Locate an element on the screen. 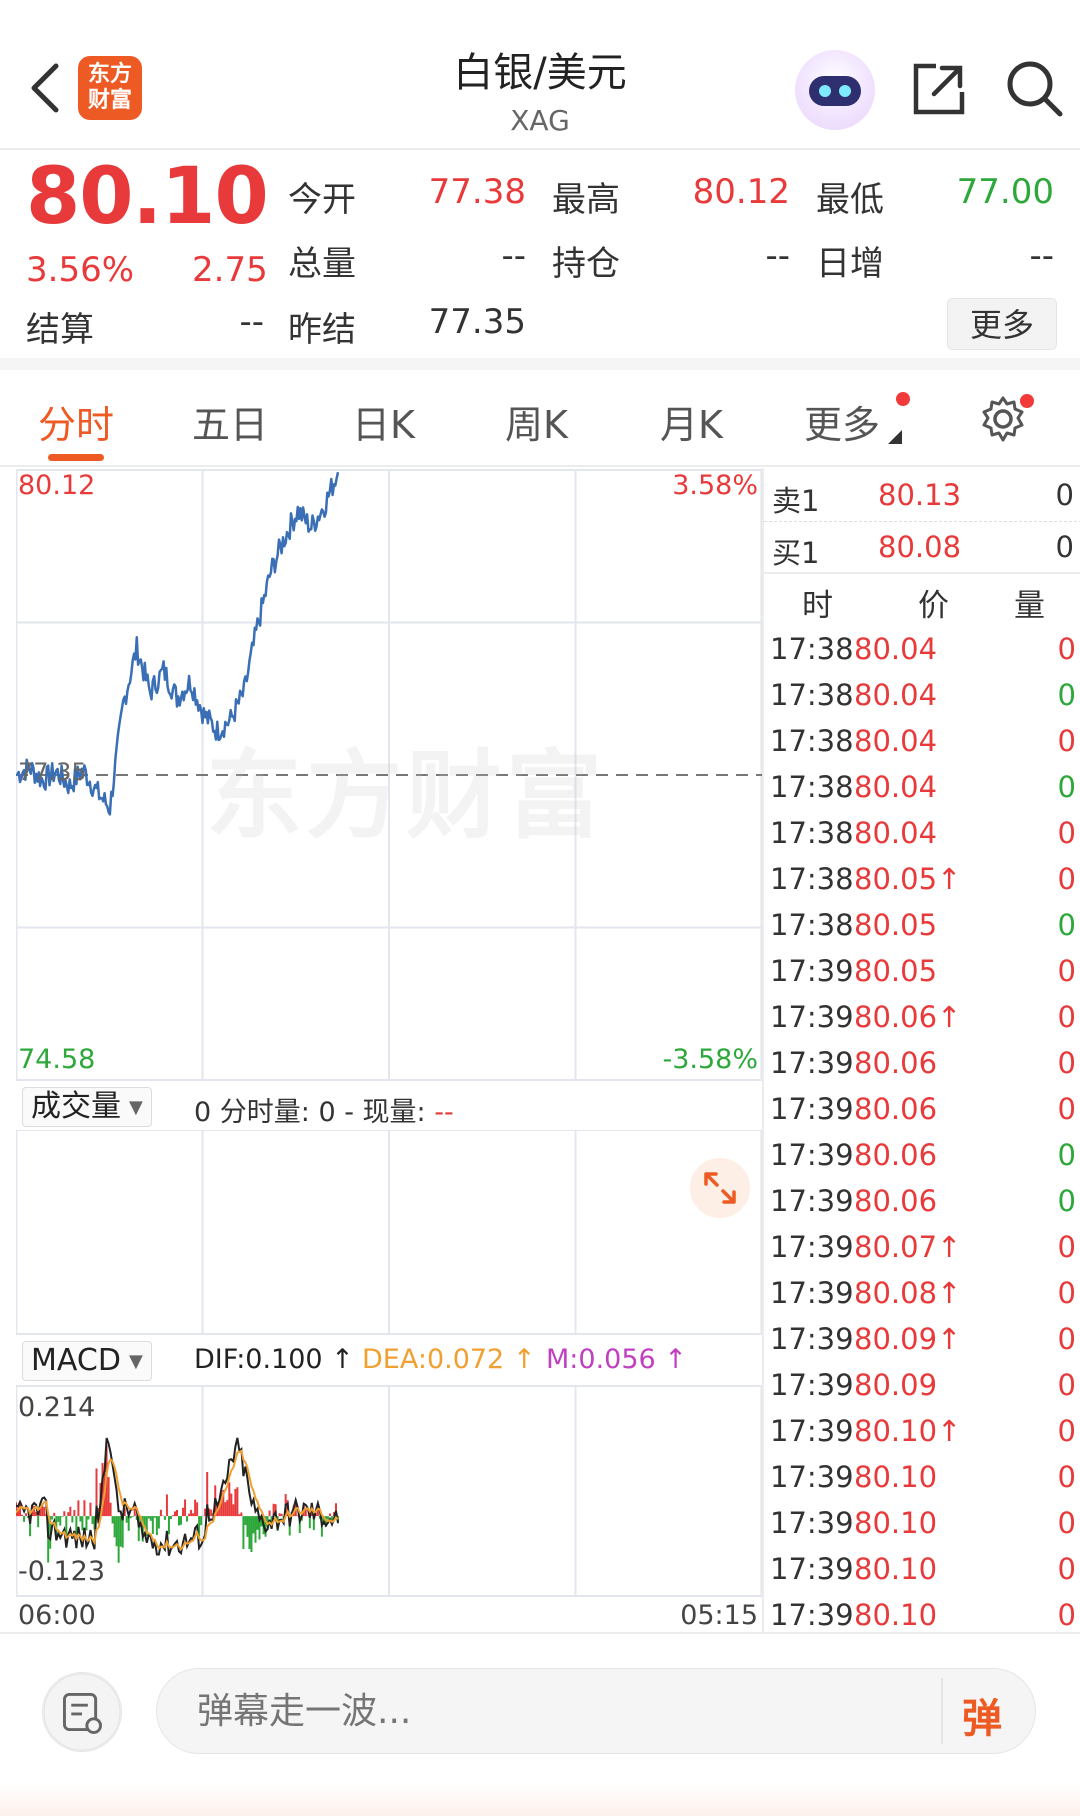  macd-selector: MACD ▼ is located at coordinates (87, 1361).